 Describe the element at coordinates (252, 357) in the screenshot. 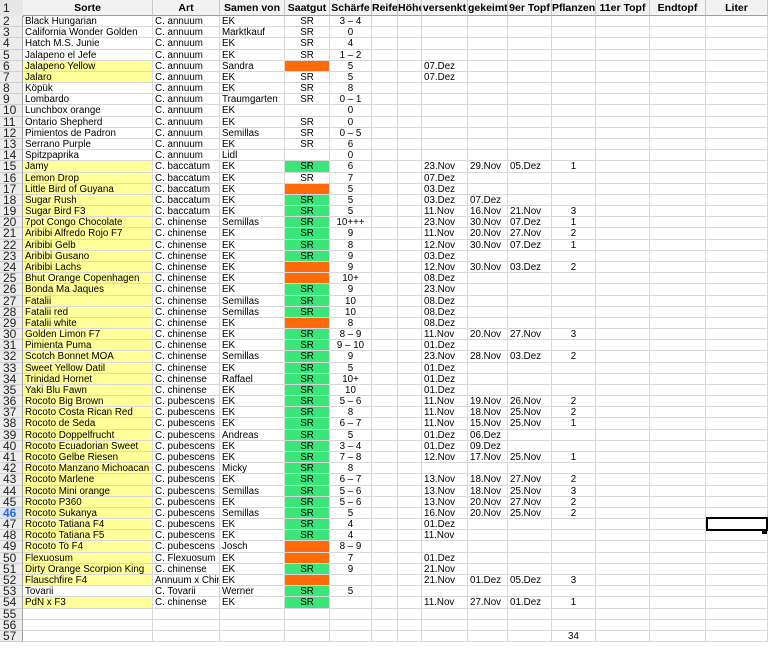

I see `cell-samen: Semillas` at that location.